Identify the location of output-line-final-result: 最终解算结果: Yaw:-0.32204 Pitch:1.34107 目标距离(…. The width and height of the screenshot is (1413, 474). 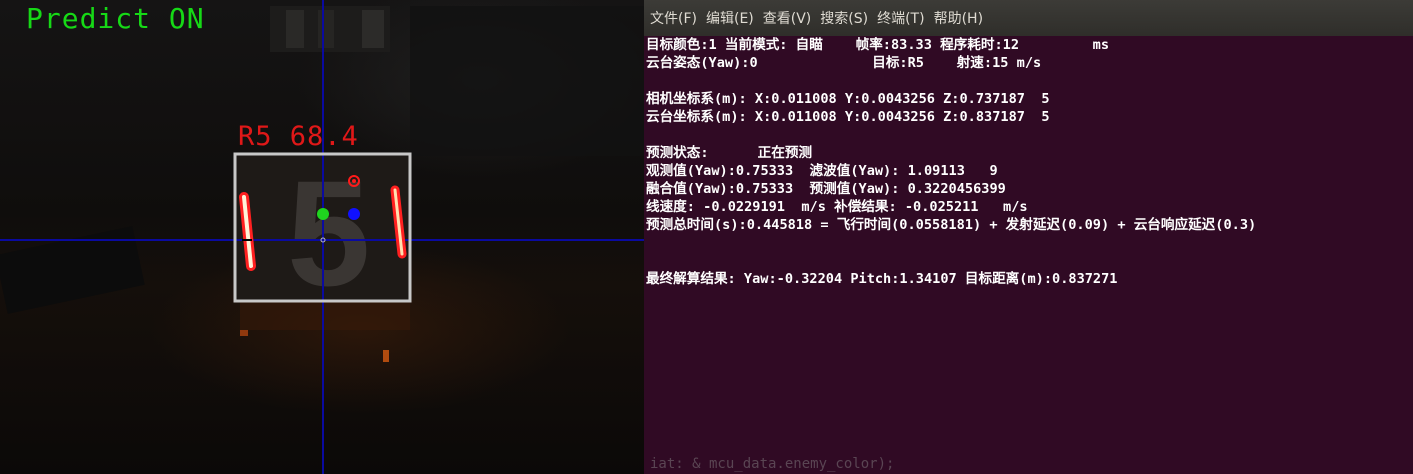
(882, 279).